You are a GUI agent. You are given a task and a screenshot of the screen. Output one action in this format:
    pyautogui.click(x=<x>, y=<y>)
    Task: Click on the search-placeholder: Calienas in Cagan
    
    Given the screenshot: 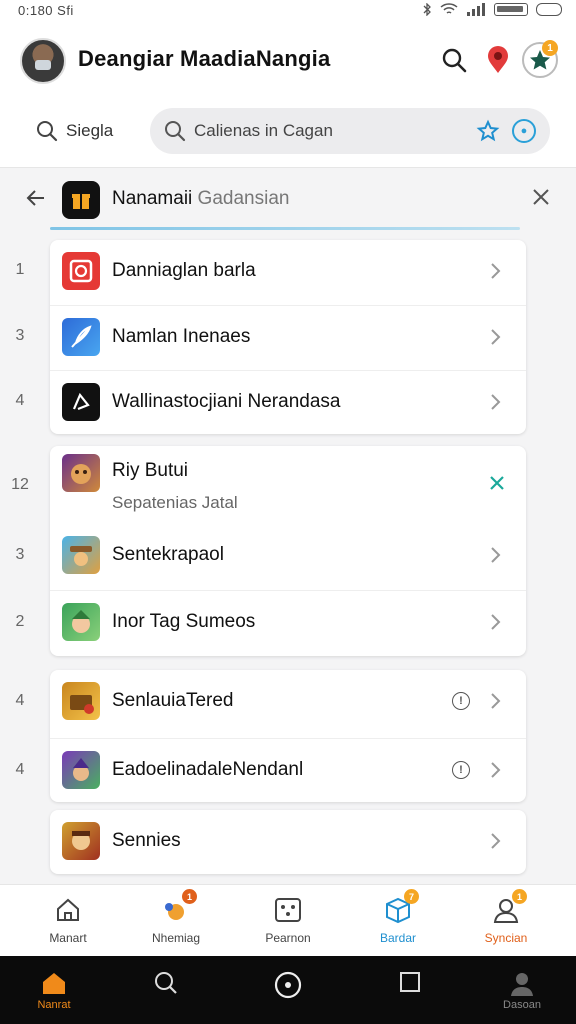 What is the action you would take?
    pyautogui.click(x=263, y=130)
    